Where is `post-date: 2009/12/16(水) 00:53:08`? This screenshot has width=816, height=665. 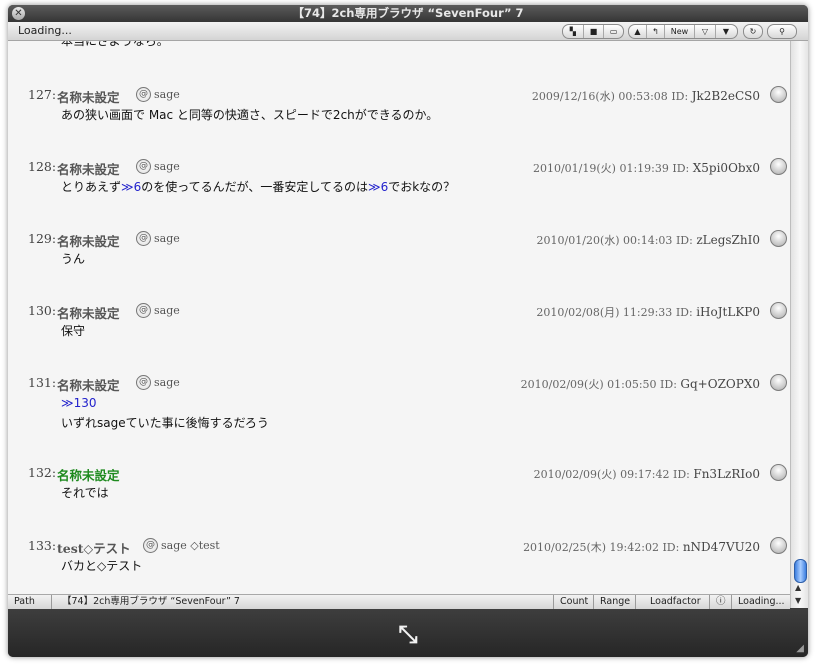 post-date: 2009/12/16(水) 00:53:08 is located at coordinates (599, 96).